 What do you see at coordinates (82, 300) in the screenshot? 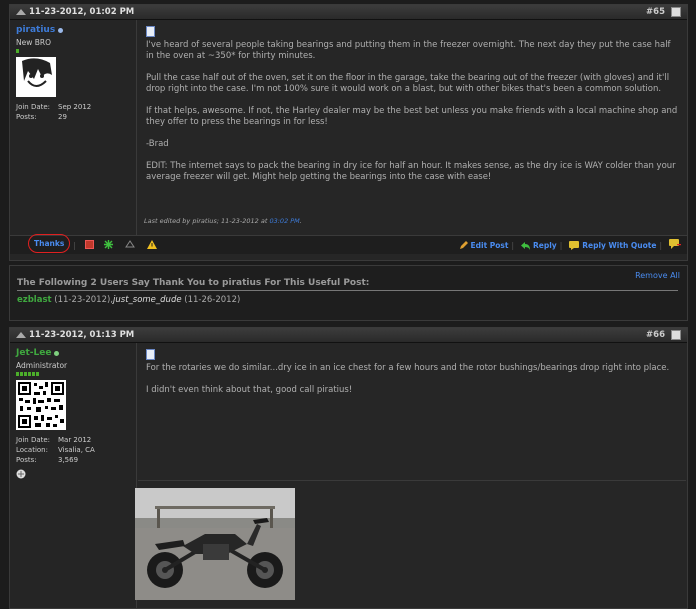
I see `thanks-date: (11-23-2012),` at bounding box center [82, 300].